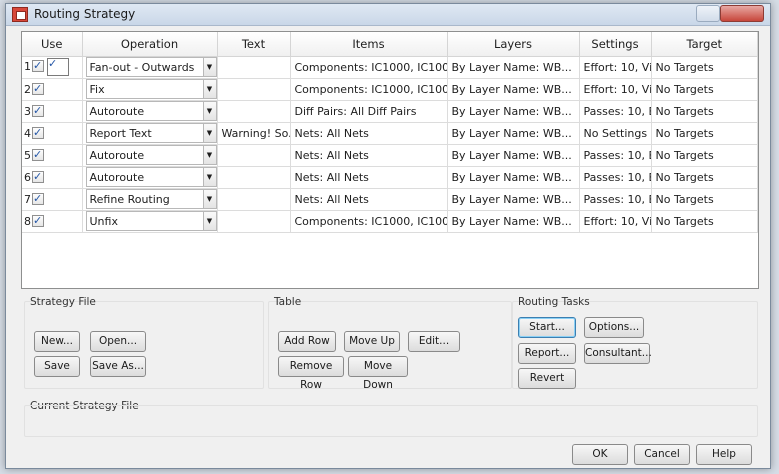 The image size is (779, 474). Describe the element at coordinates (150, 89) in the screenshot. I see `operation-select: Fix ▼` at that location.